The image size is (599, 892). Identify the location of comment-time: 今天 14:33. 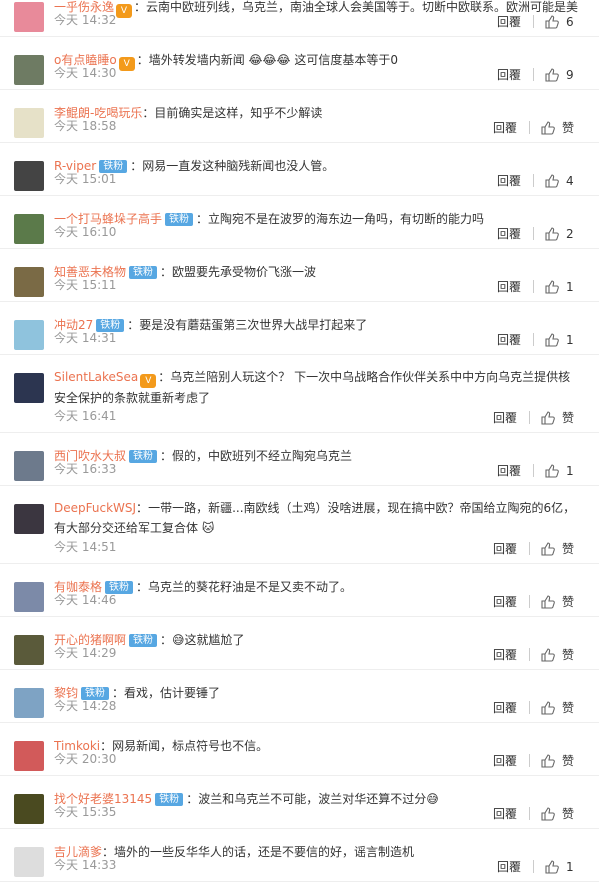
(85, 865).